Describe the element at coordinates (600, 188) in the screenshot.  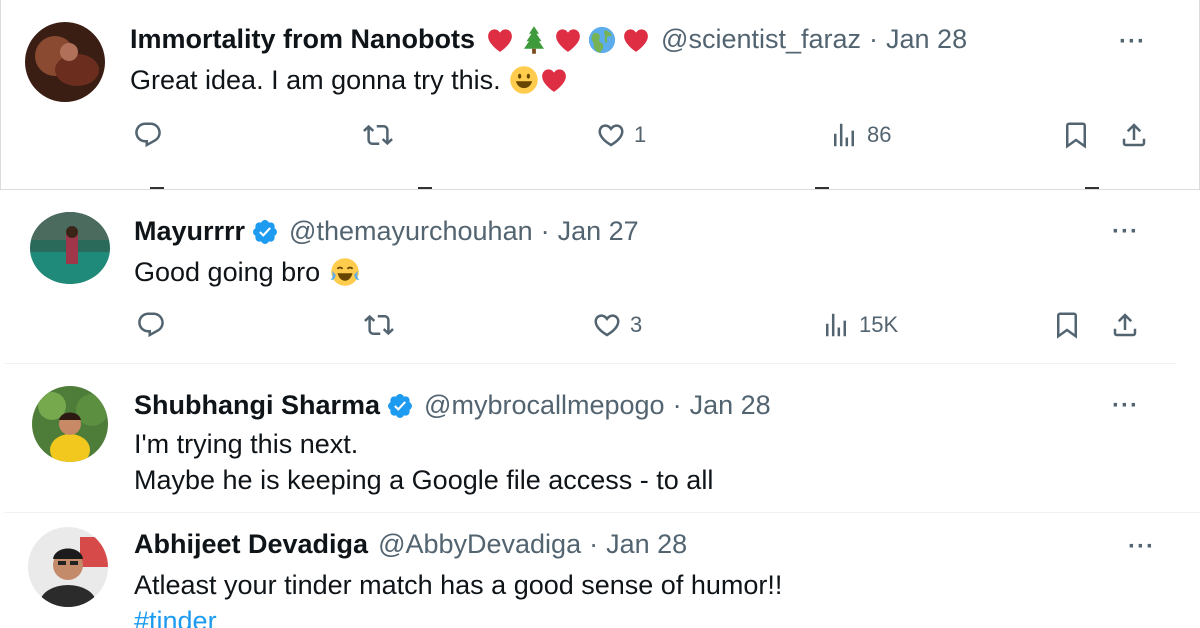
I see `divider` at that location.